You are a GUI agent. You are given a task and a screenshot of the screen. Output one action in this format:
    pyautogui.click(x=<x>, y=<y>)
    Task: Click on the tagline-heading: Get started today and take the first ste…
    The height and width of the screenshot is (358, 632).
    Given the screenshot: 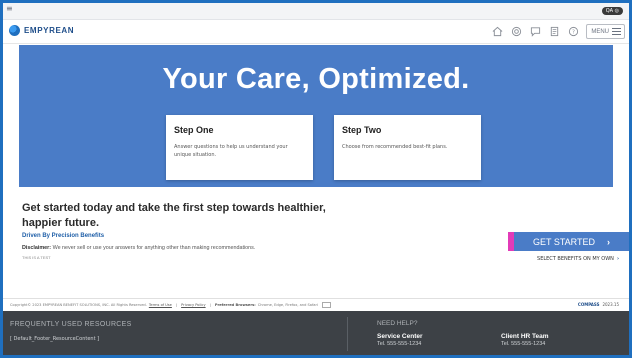 What is the action you would take?
    pyautogui.click(x=174, y=215)
    